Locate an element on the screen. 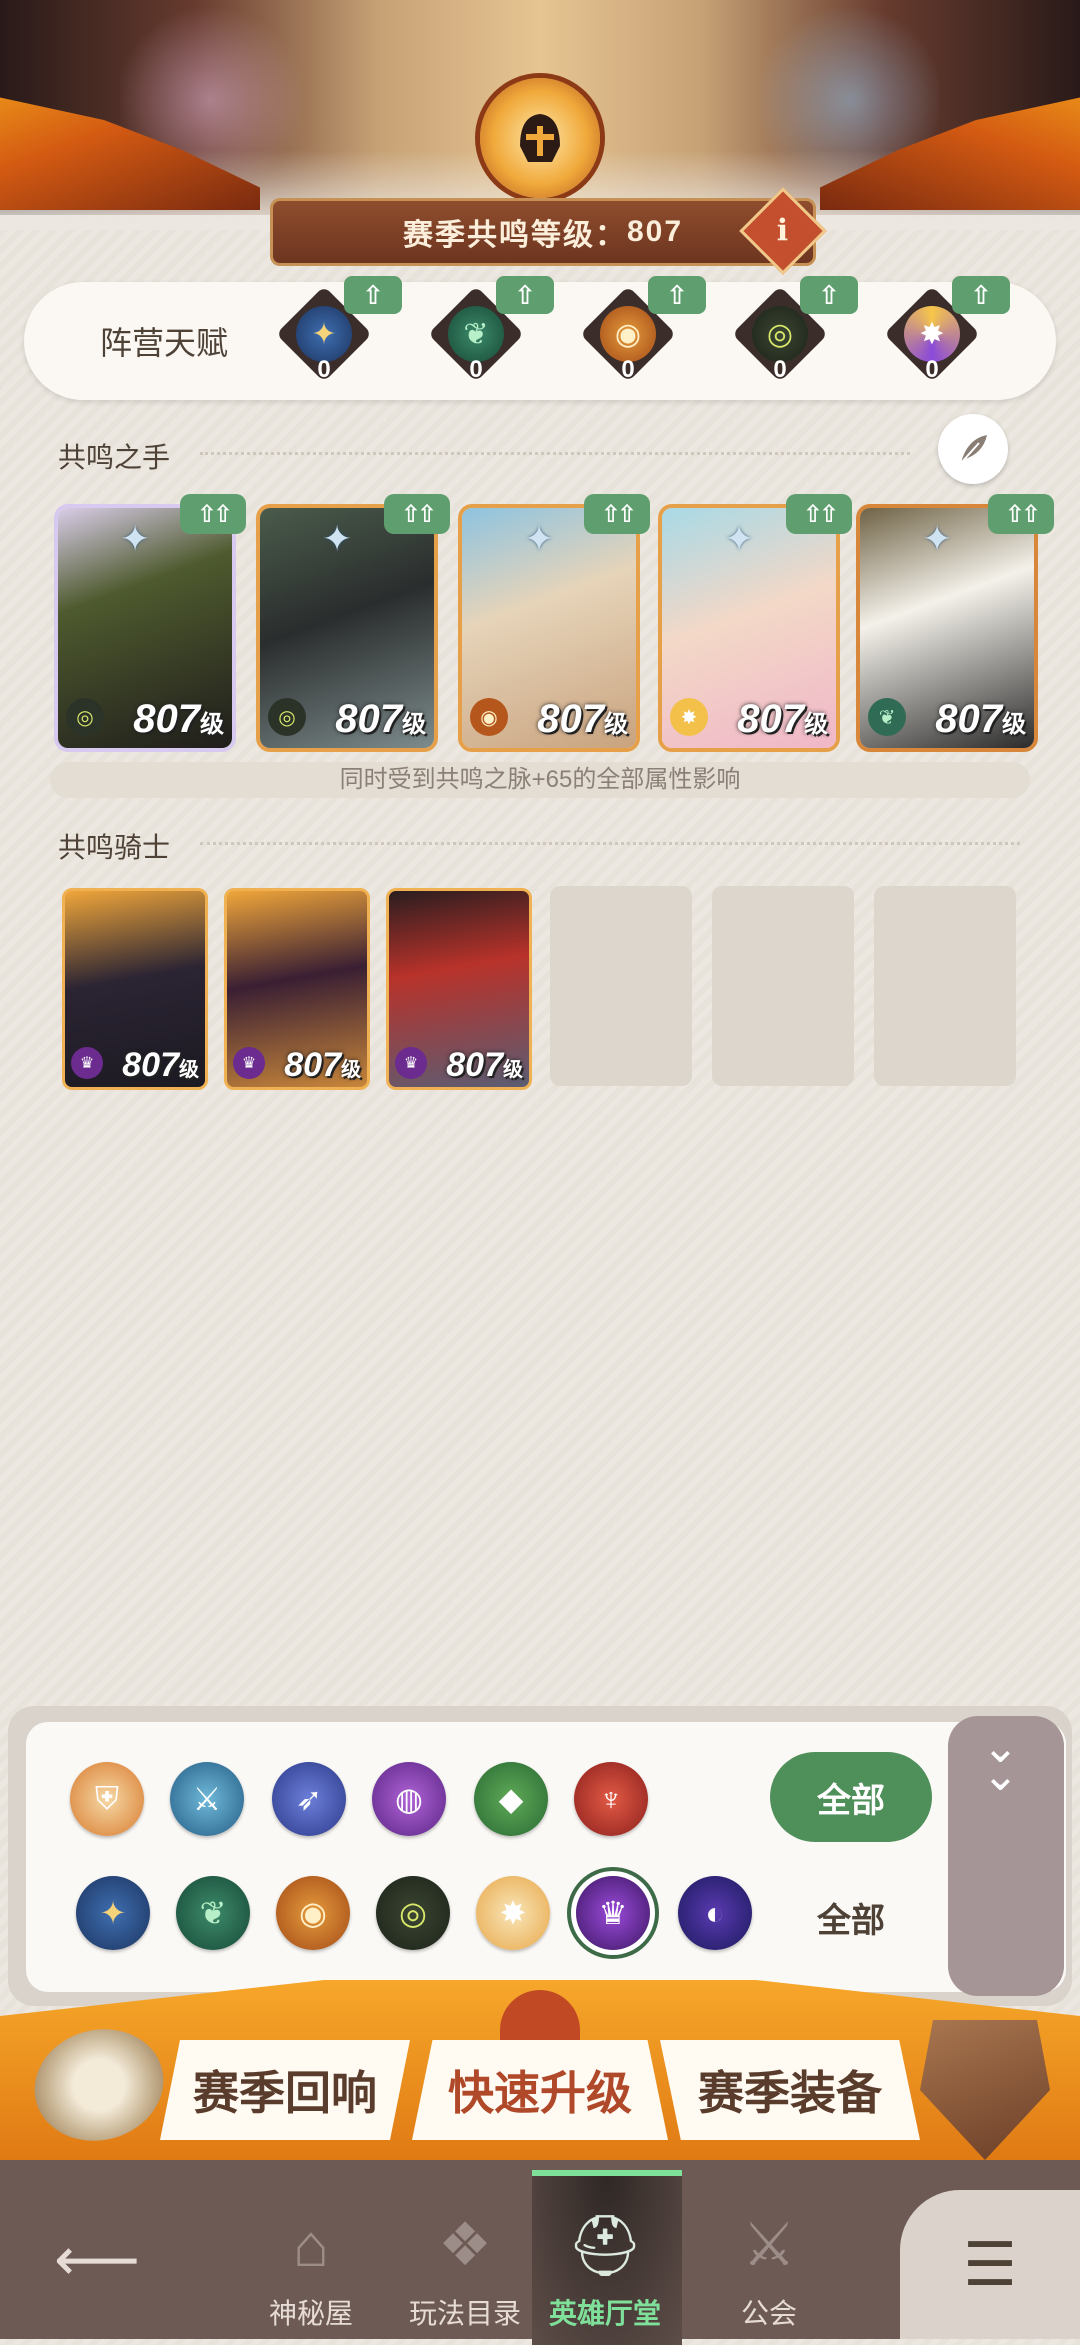 The height and width of the screenshot is (2345, 1080). nav-mystery-house: ⌂ 神秘屋 is located at coordinates (311, 2262).